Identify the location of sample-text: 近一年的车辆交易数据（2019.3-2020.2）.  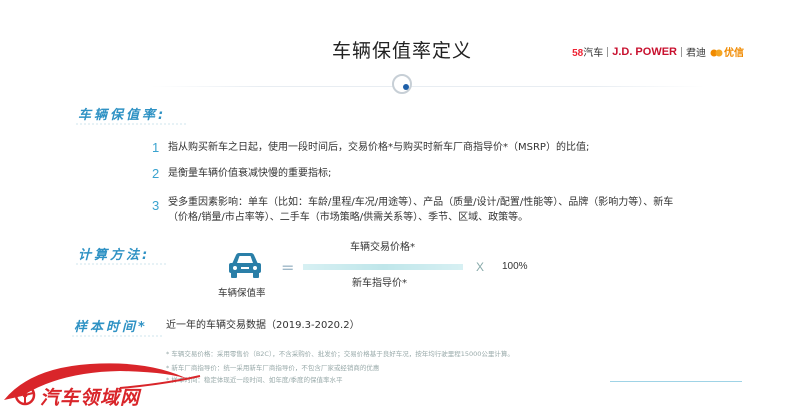
(263, 325).